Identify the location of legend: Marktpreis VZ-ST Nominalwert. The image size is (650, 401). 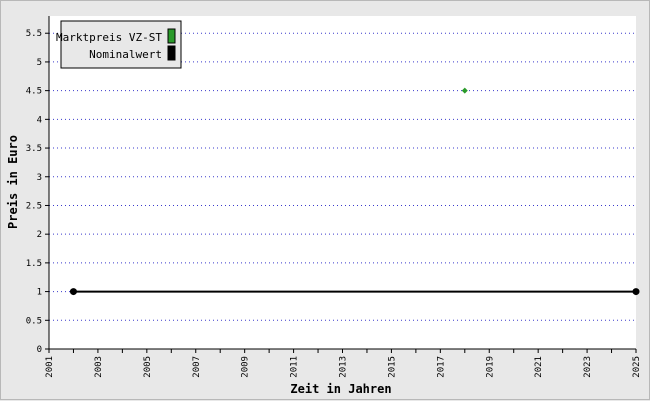
(119, 44).